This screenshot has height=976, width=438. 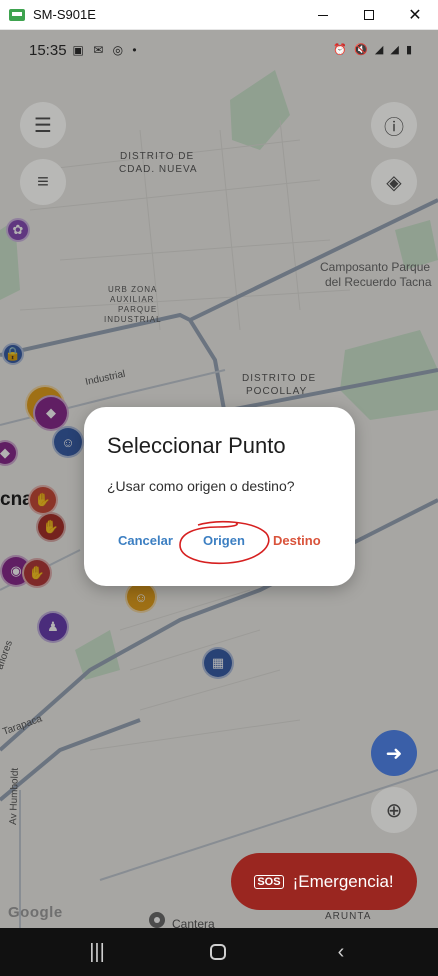 I want to click on filter-button: ≡, so click(x=43, y=182).